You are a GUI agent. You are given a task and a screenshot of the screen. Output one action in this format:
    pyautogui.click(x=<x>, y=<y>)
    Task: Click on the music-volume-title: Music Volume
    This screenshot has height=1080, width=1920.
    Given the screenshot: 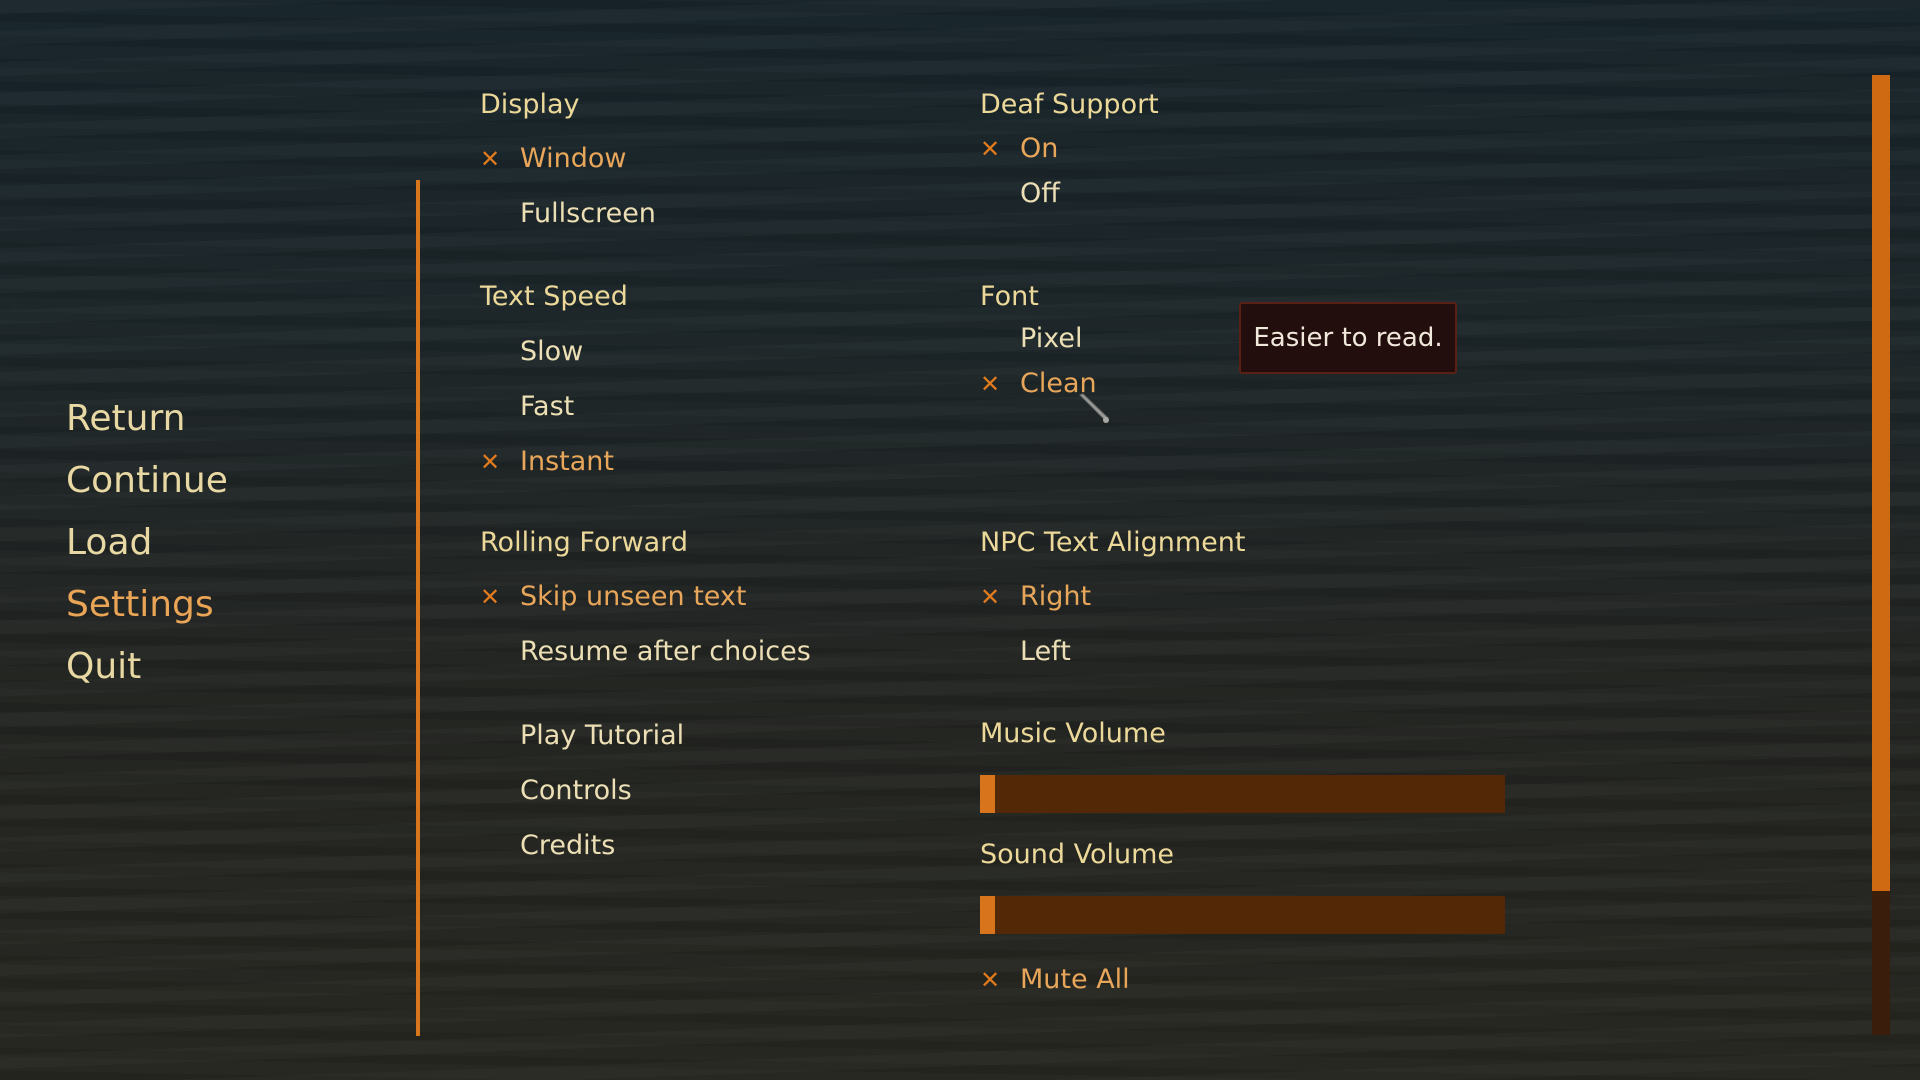 What is the action you would take?
    pyautogui.click(x=1073, y=733)
    